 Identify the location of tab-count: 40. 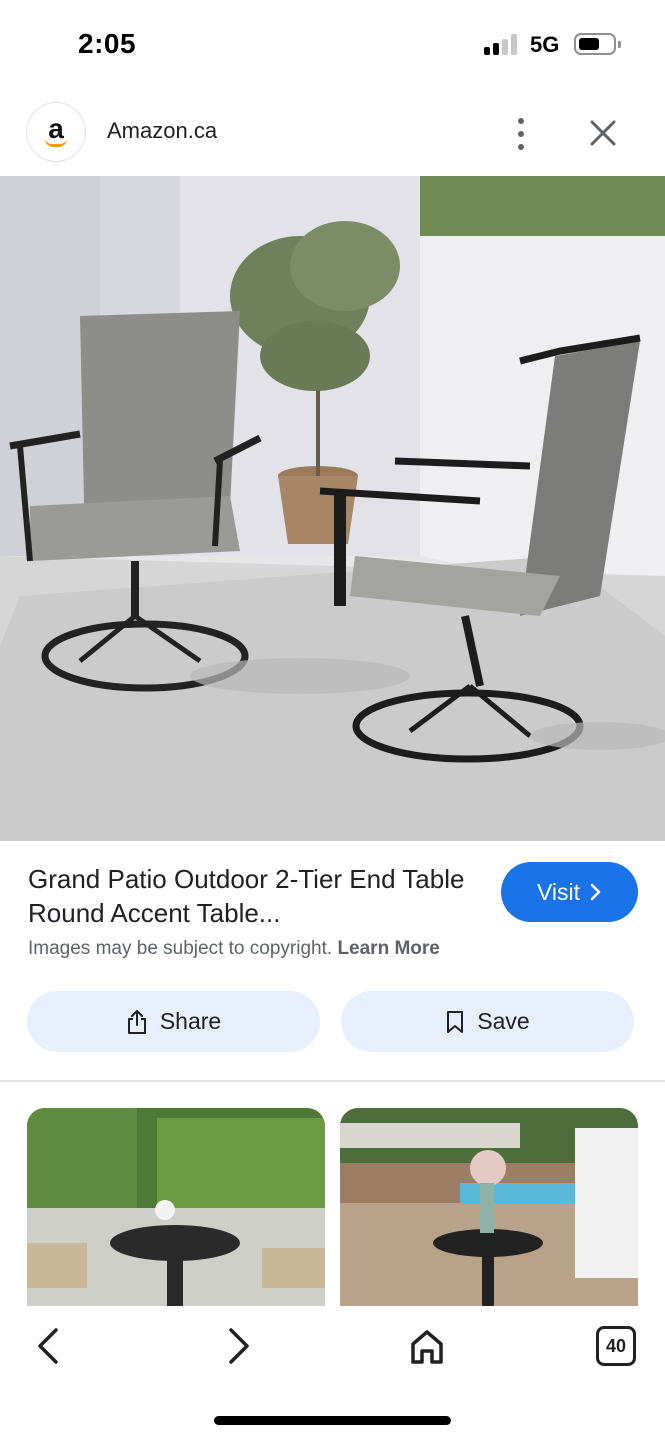
(616, 1346).